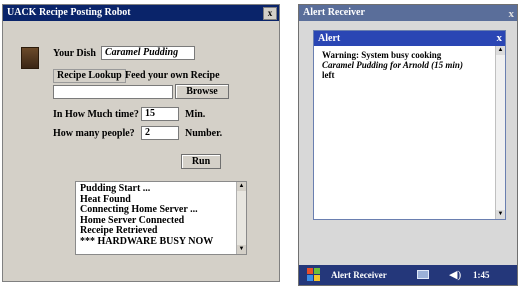 The width and height of the screenshot is (520, 287). Describe the element at coordinates (409, 38) in the screenshot. I see `alert-titlebar: Alert x` at that location.